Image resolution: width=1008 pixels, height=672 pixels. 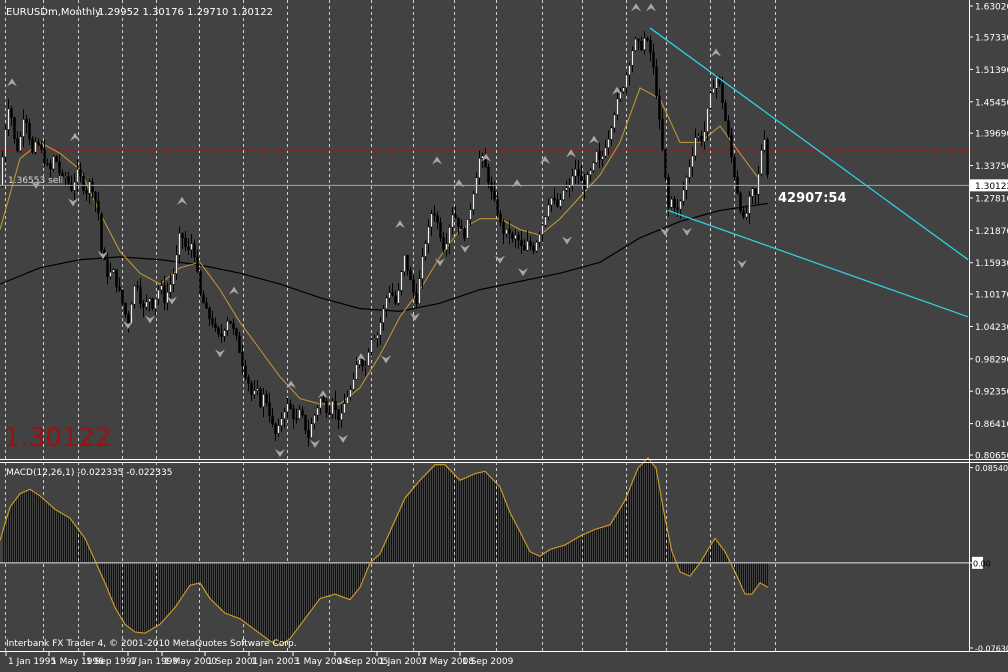 What do you see at coordinates (991, 71) in the screenshot?
I see `price-axis-label: 1.51390` at bounding box center [991, 71].